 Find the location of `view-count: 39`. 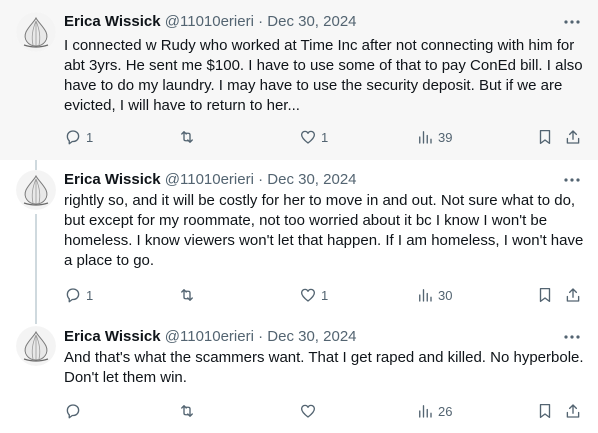

view-count: 39 is located at coordinates (445, 137).